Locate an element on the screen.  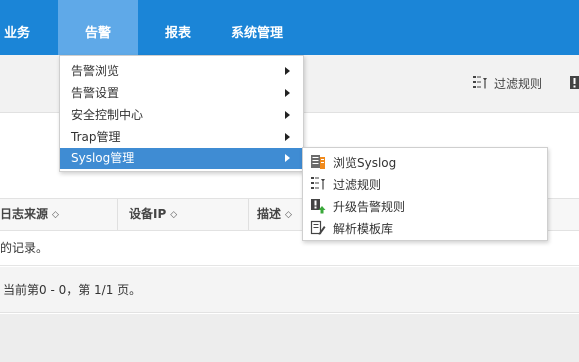
column-header-description: 描述 ◇ is located at coordinates (274, 214).